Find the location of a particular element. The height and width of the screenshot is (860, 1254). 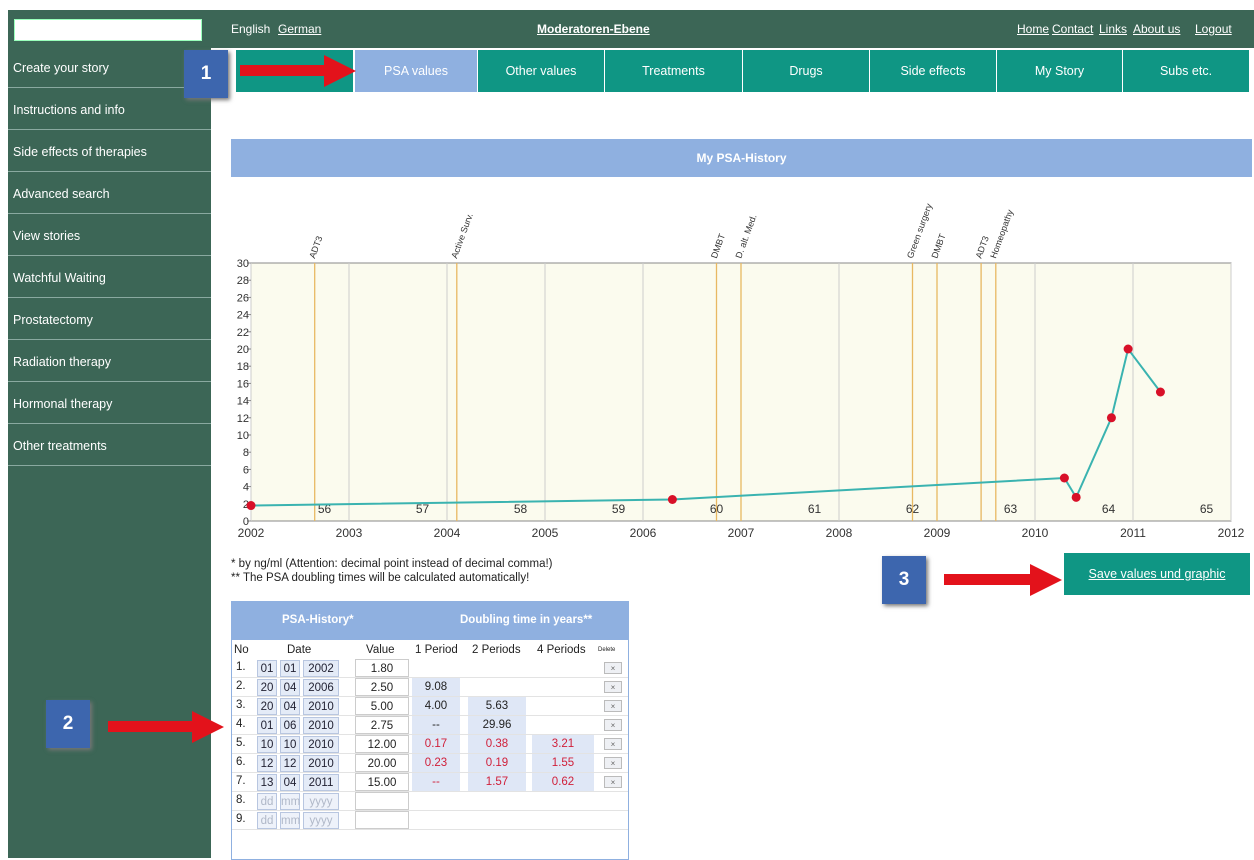

tab-side-effects: Side effects is located at coordinates (933, 71).